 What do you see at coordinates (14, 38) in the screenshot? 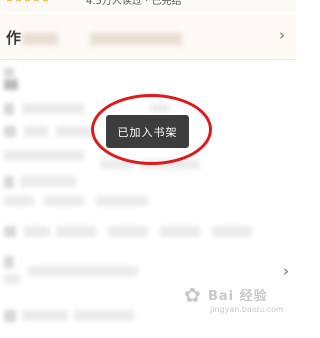
I see `author-label: 作` at bounding box center [14, 38].